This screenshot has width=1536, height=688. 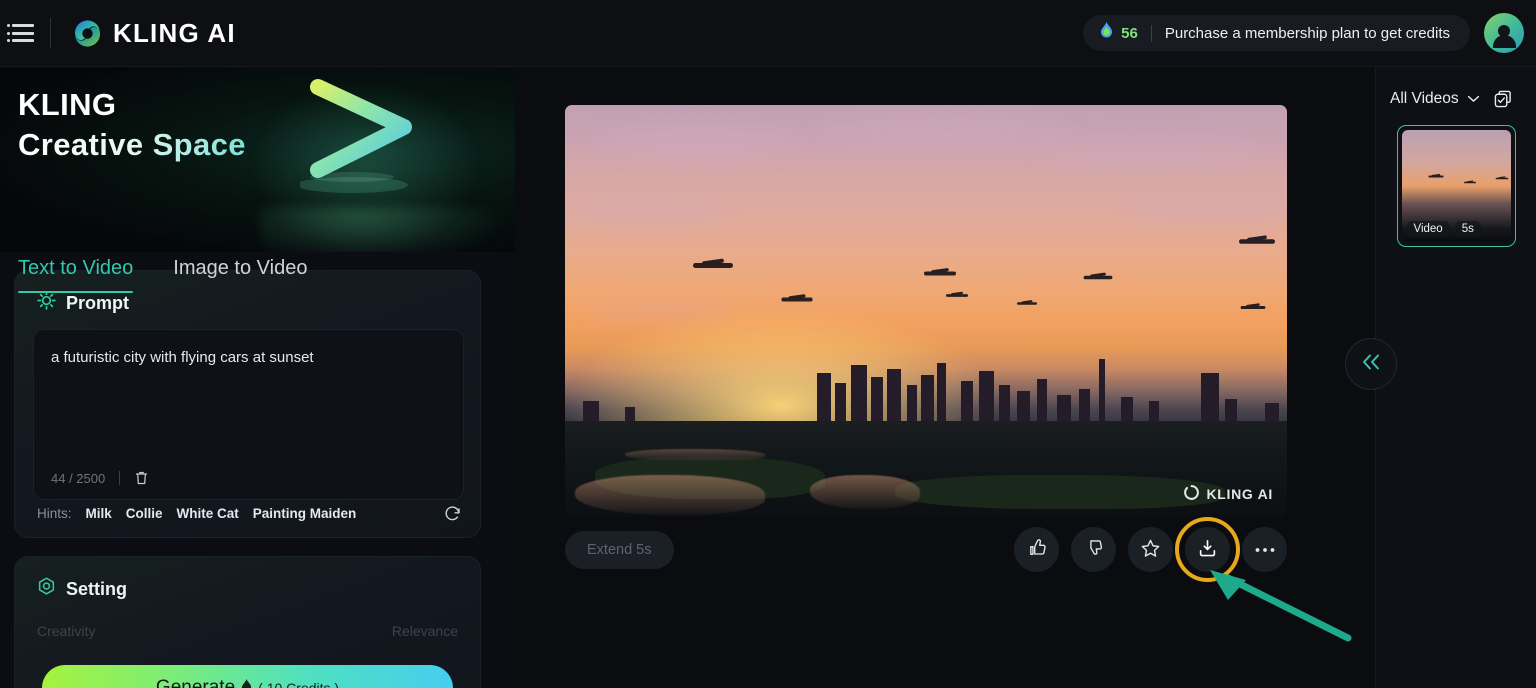 I want to click on footer-divider, so click(x=120, y=478).